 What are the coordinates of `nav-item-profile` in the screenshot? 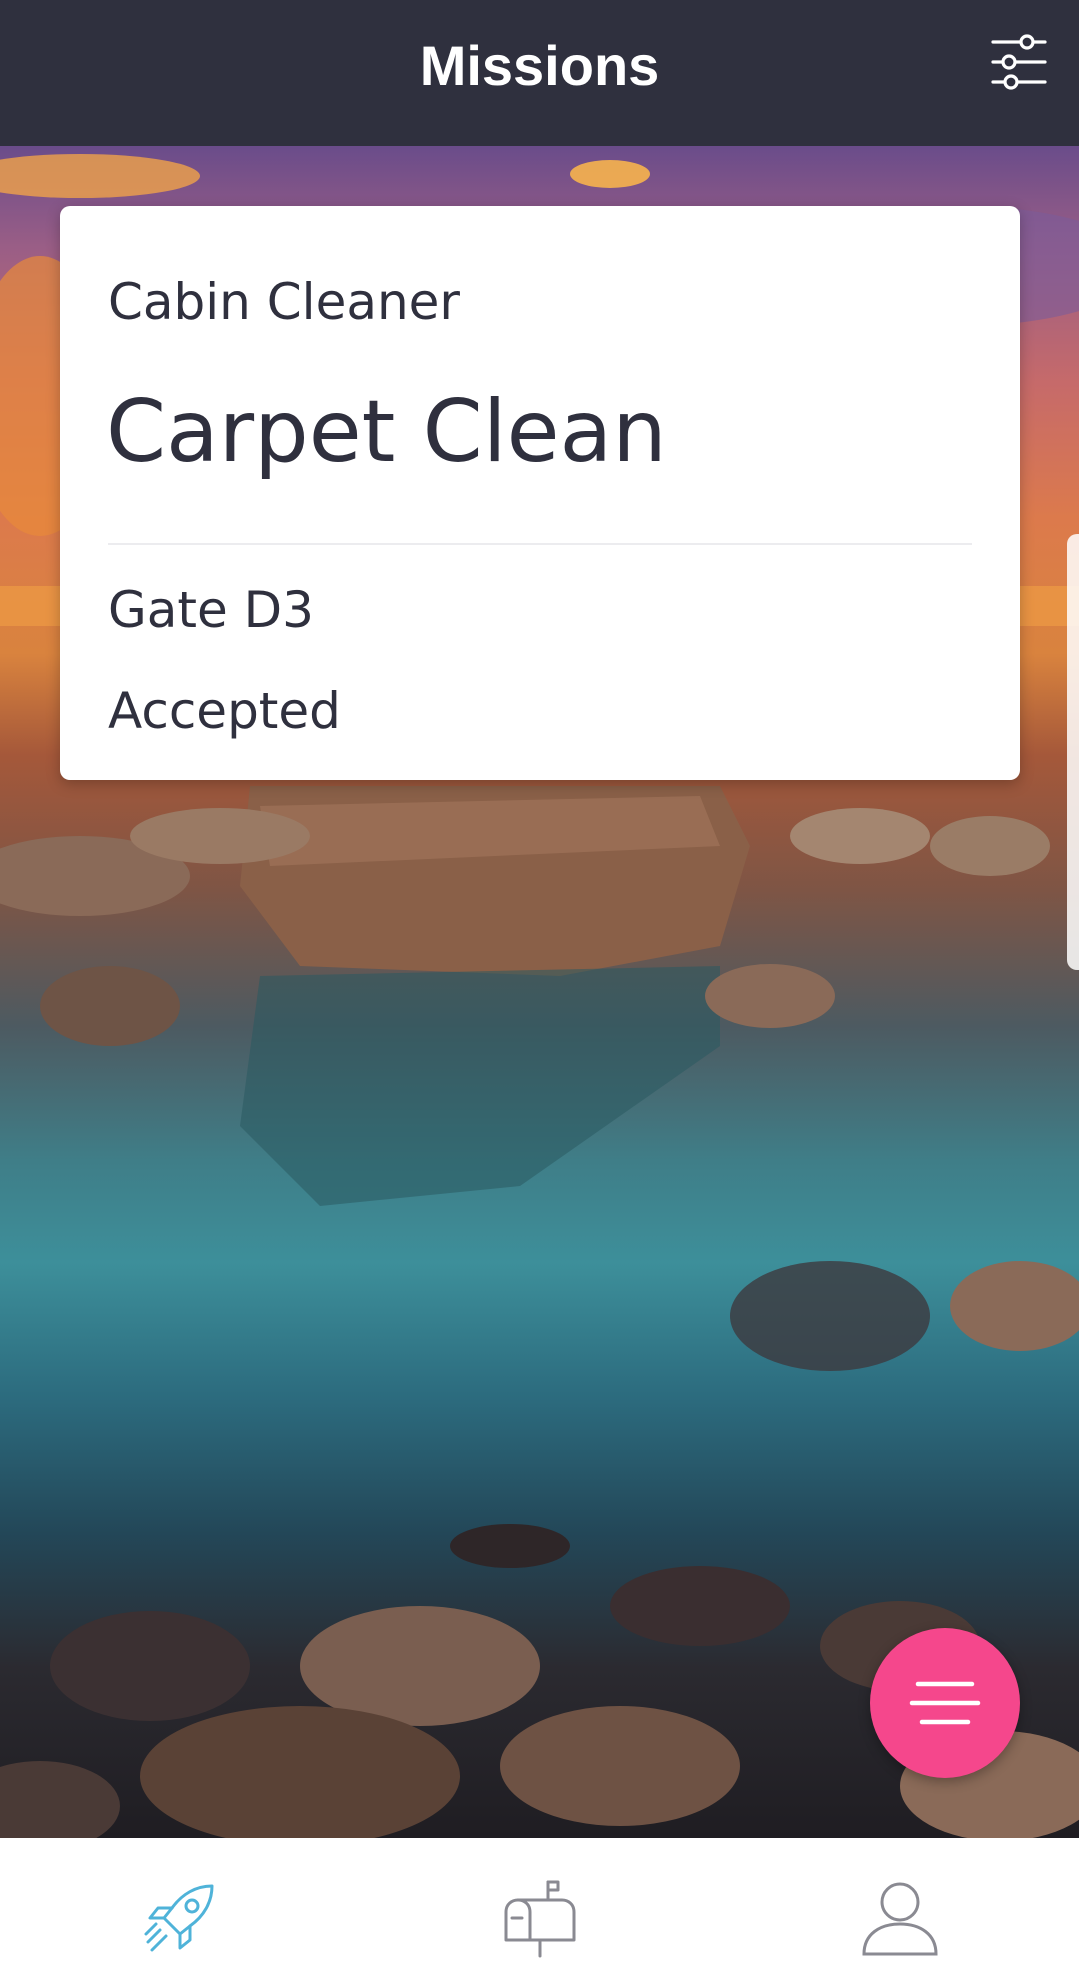 It's located at (899, 1909).